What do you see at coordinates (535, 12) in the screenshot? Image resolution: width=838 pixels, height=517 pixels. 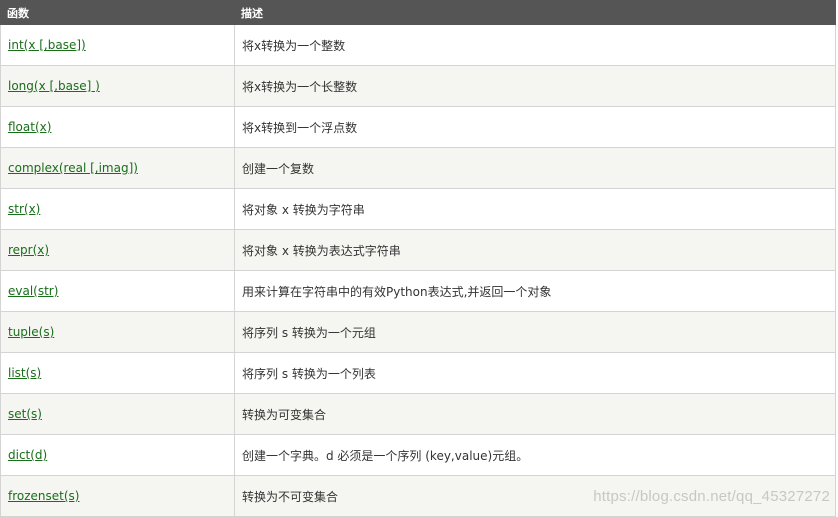 I see `header-description: 描述` at bounding box center [535, 12].